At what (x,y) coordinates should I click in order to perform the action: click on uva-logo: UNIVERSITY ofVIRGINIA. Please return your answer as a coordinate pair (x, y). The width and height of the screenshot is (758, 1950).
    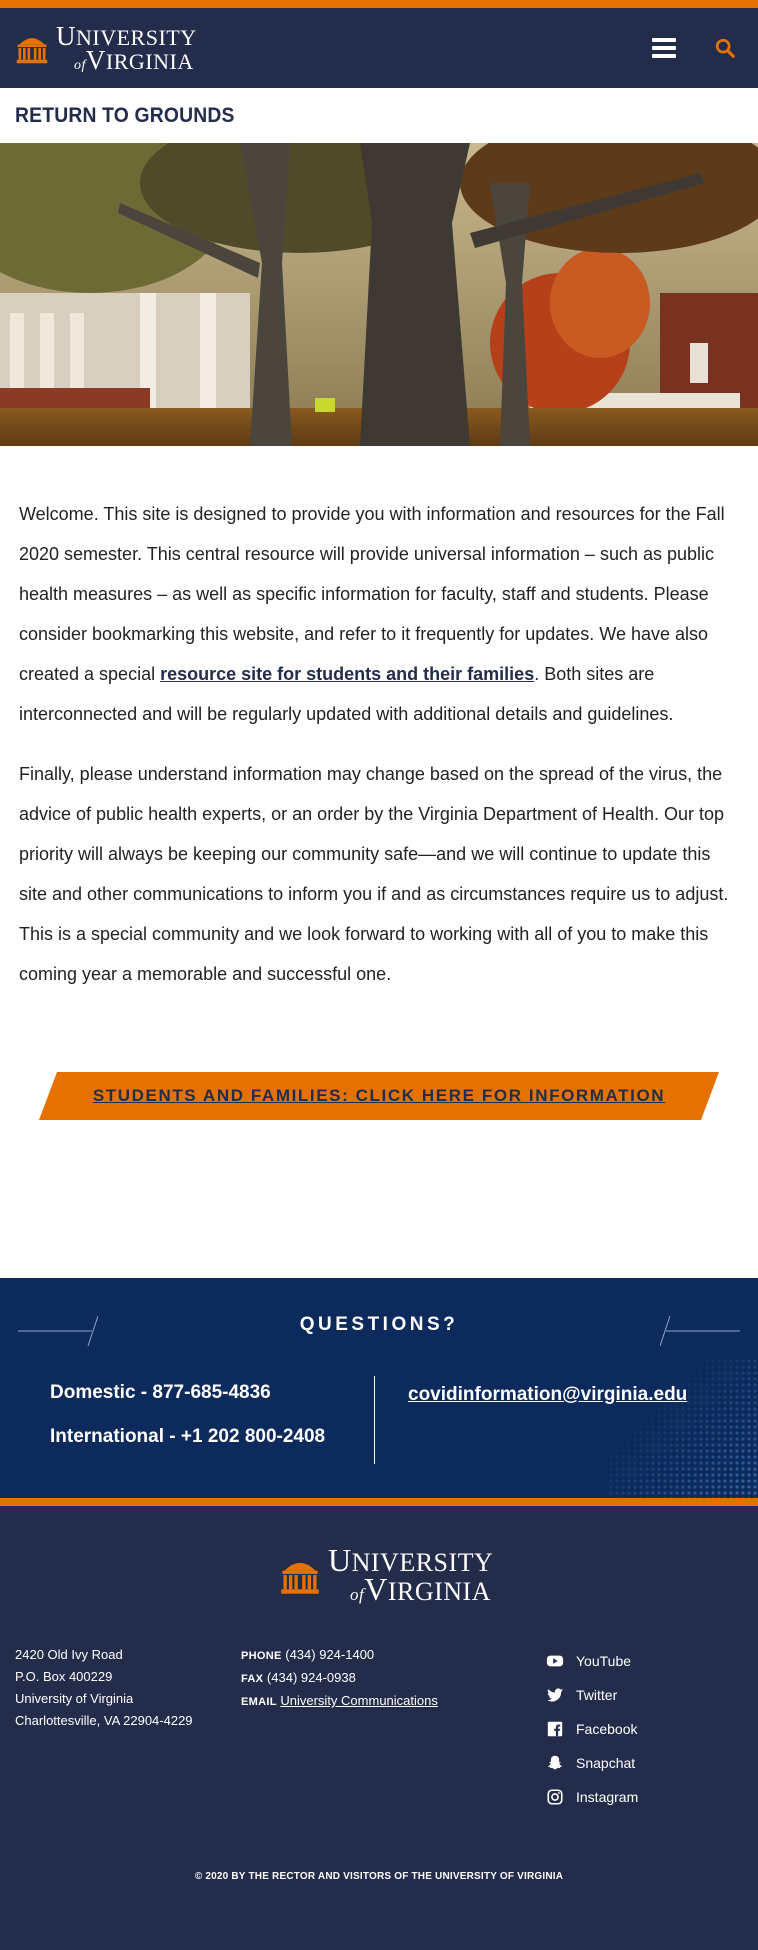
    Looking at the image, I should click on (105, 47).